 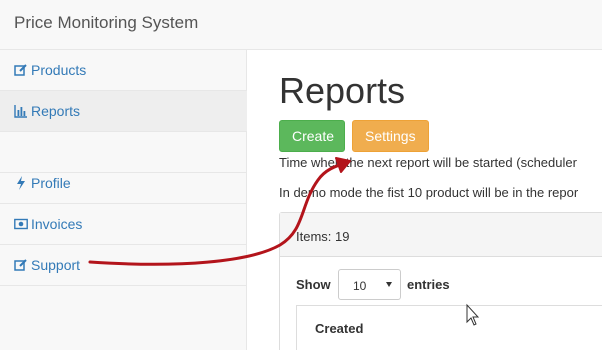 What do you see at coordinates (21, 111) in the screenshot?
I see `bar-chart-icon` at bounding box center [21, 111].